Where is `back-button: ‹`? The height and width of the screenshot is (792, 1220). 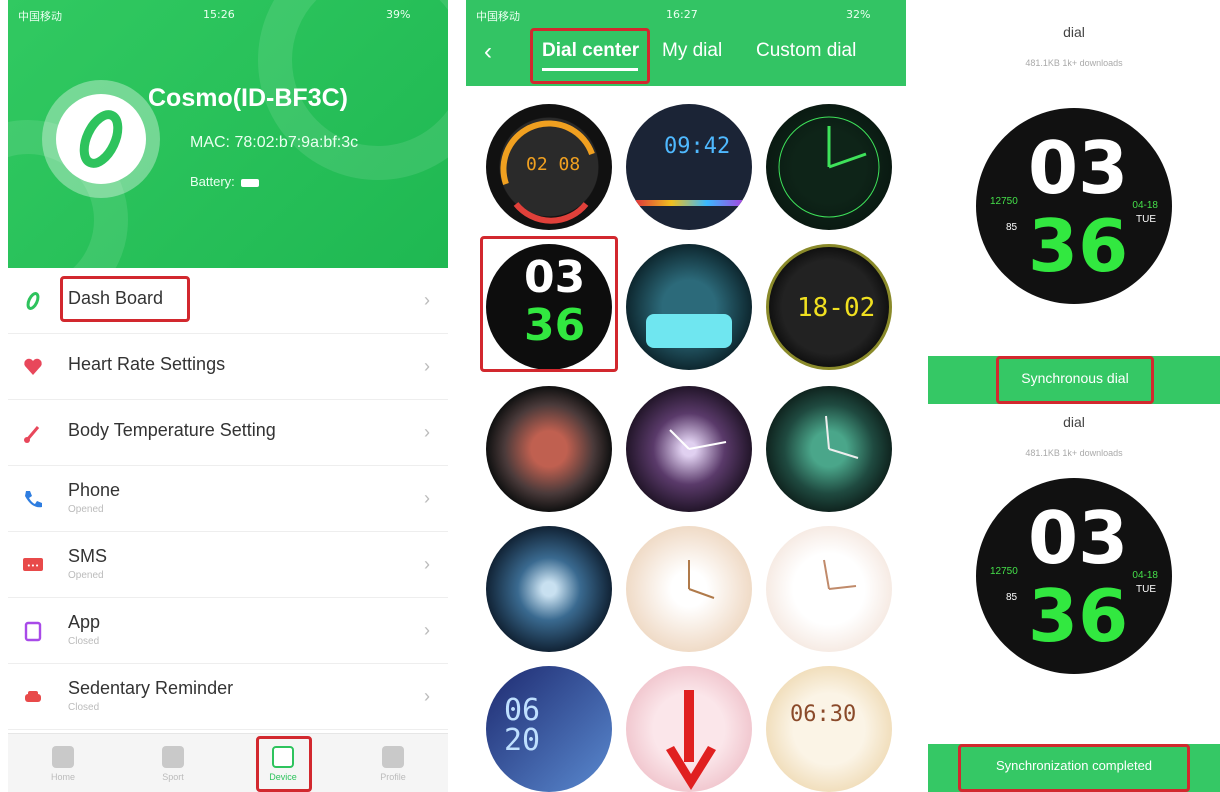
back-button: ‹ is located at coordinates (488, 52).